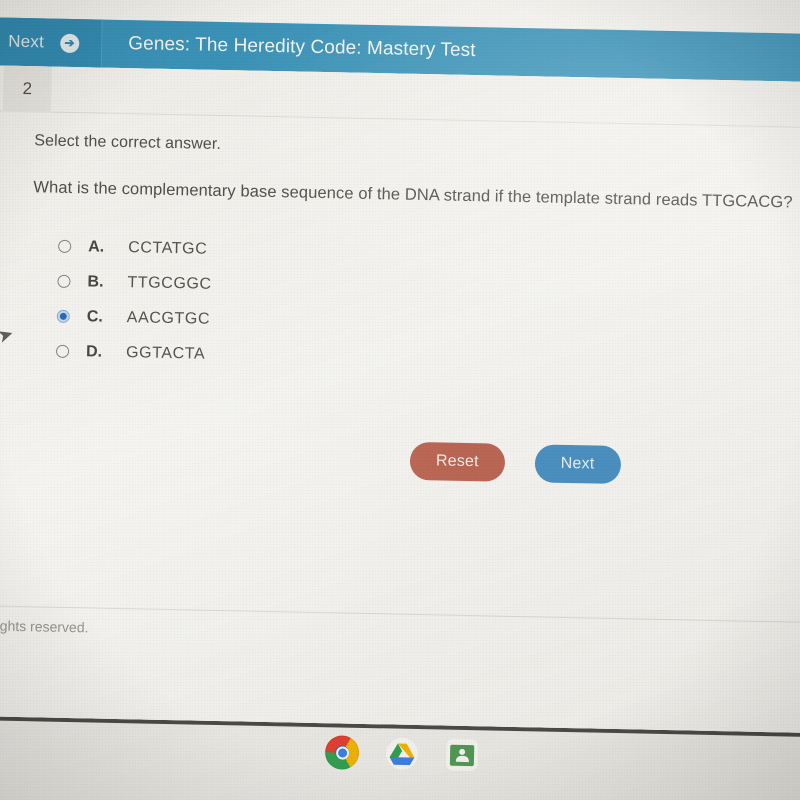 The width and height of the screenshot is (800, 800). Describe the element at coordinates (44, 626) in the screenshot. I see `footer-copyright: All rights reserved.` at that location.